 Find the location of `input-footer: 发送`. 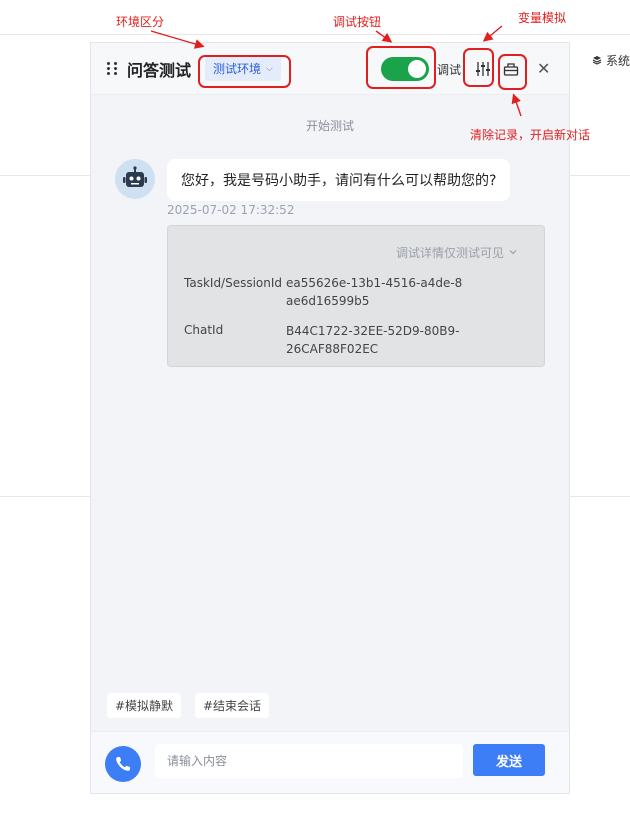

input-footer: 发送 is located at coordinates (330, 762).